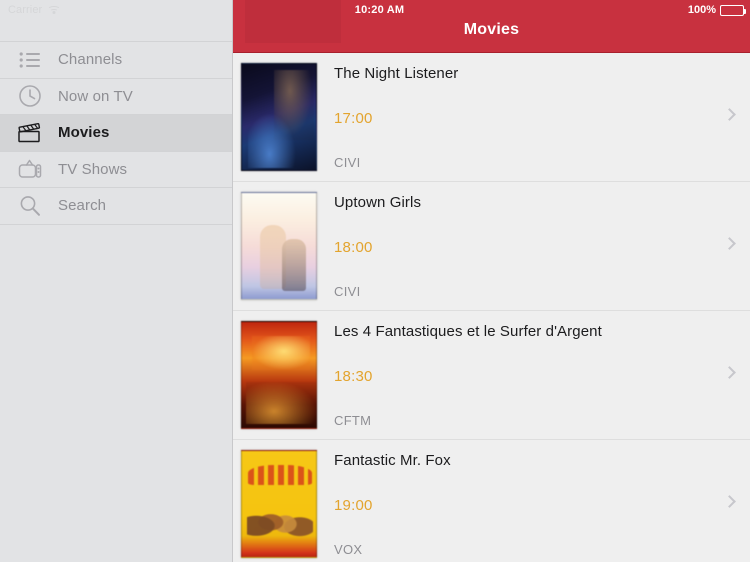 This screenshot has width=750, height=562. What do you see at coordinates (533, 504) in the screenshot?
I see `row-content: Fantastic Mr. Fox 19:00 VOX` at bounding box center [533, 504].